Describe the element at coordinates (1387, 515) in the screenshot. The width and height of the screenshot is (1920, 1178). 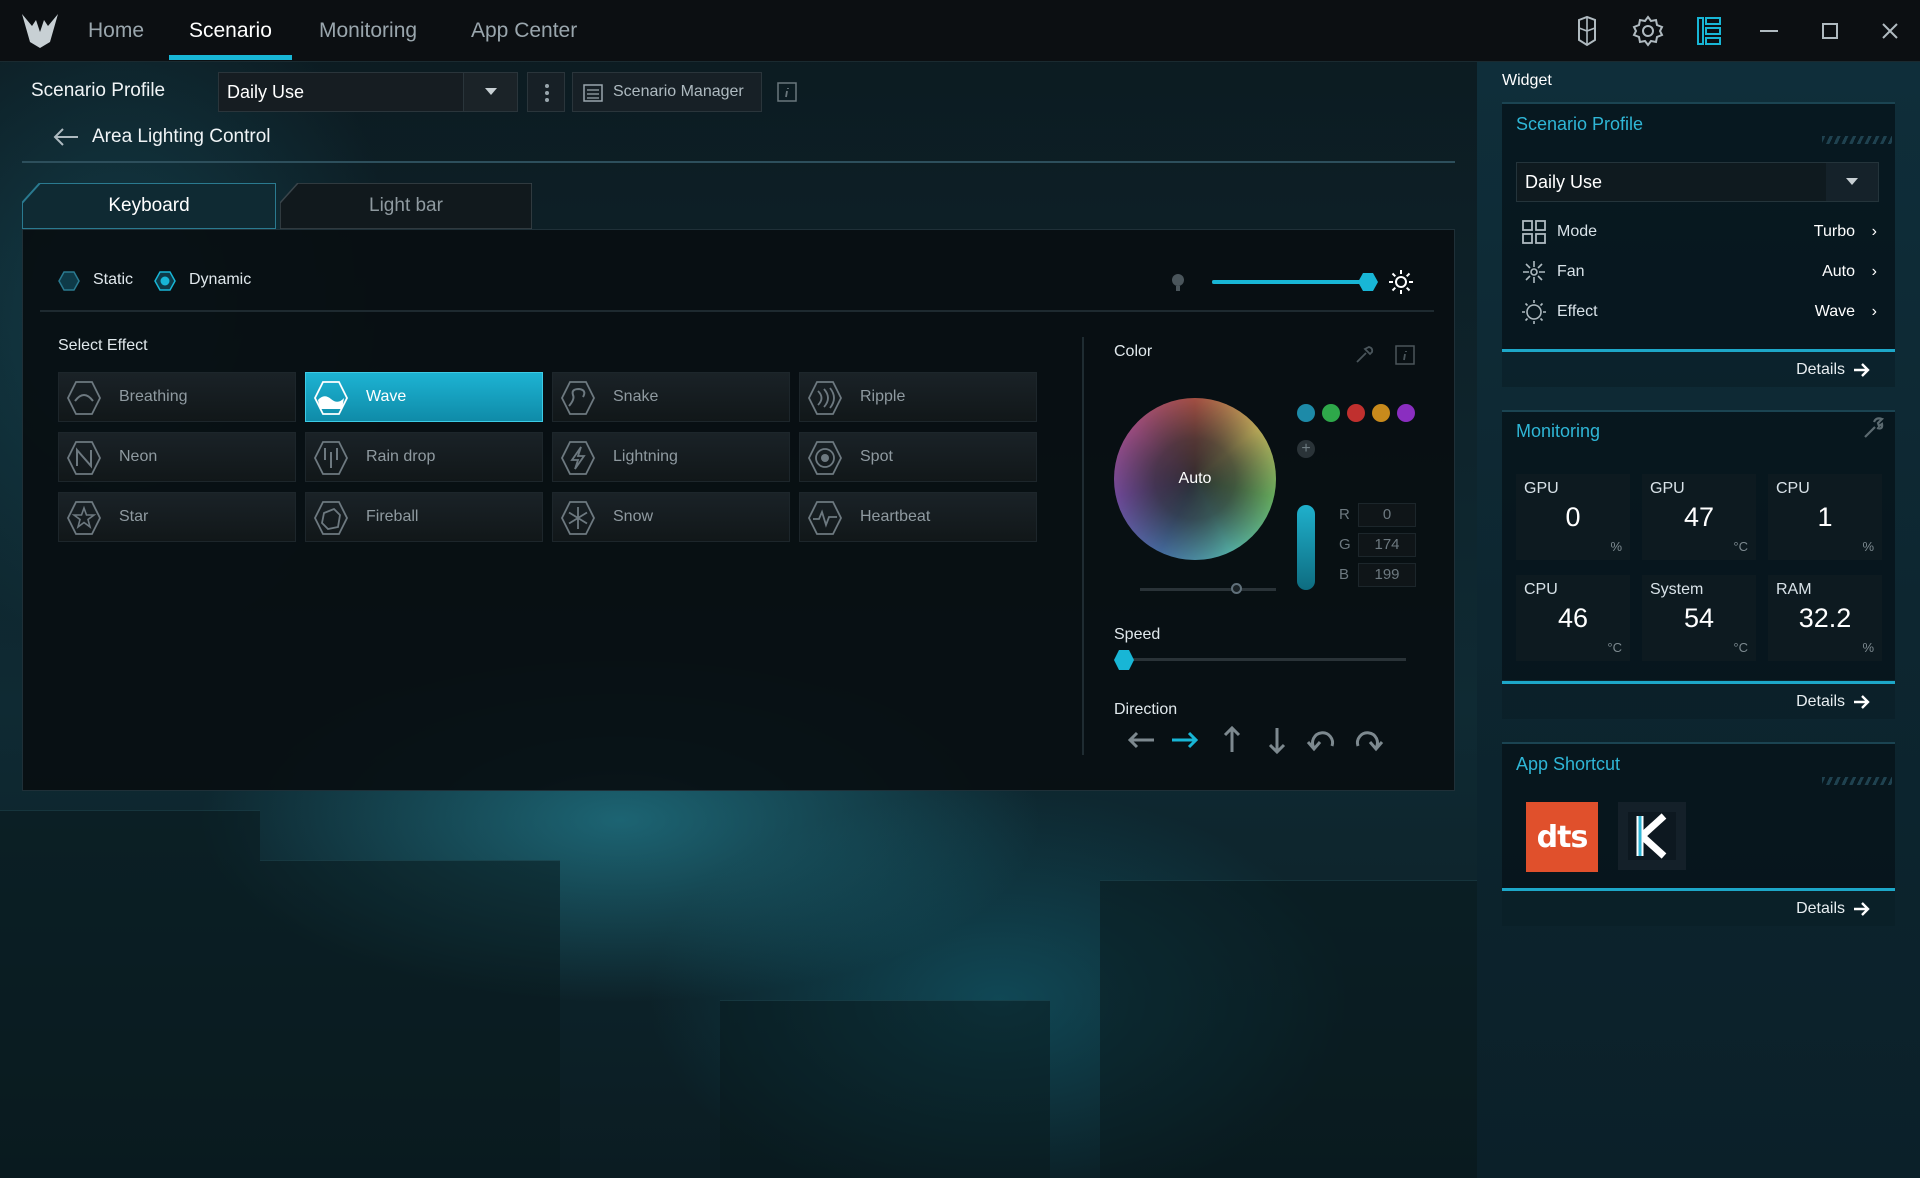
I see `rgb-r-input: 0` at that location.